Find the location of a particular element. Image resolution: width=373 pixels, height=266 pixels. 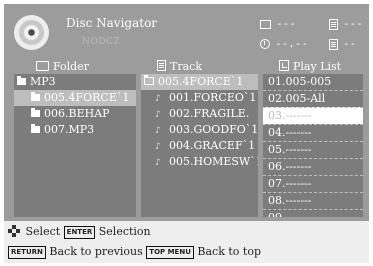

info-page: -- is located at coordinates (342, 43).